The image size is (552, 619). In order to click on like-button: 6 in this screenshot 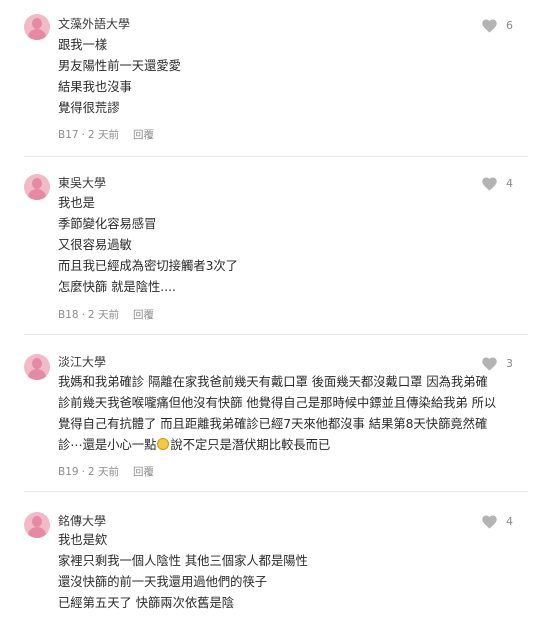, I will do `click(499, 26)`.